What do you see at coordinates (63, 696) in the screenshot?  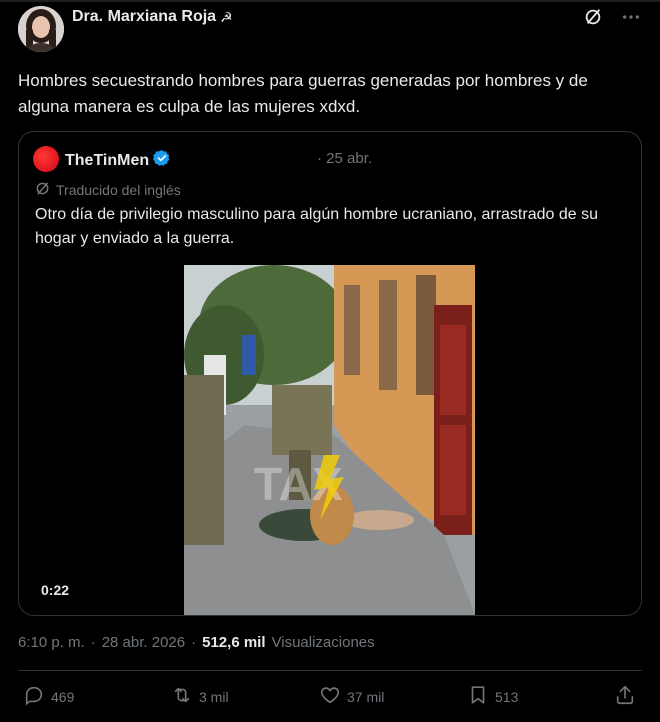 I see `reply-count: 469` at bounding box center [63, 696].